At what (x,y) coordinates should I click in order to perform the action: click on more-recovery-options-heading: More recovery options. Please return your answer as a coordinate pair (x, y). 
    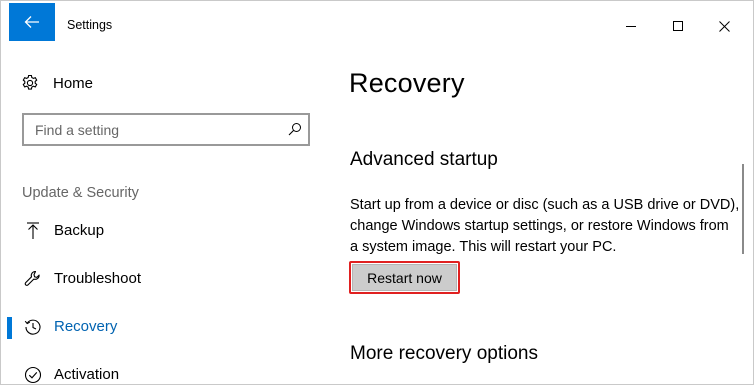
    Looking at the image, I should click on (444, 353).